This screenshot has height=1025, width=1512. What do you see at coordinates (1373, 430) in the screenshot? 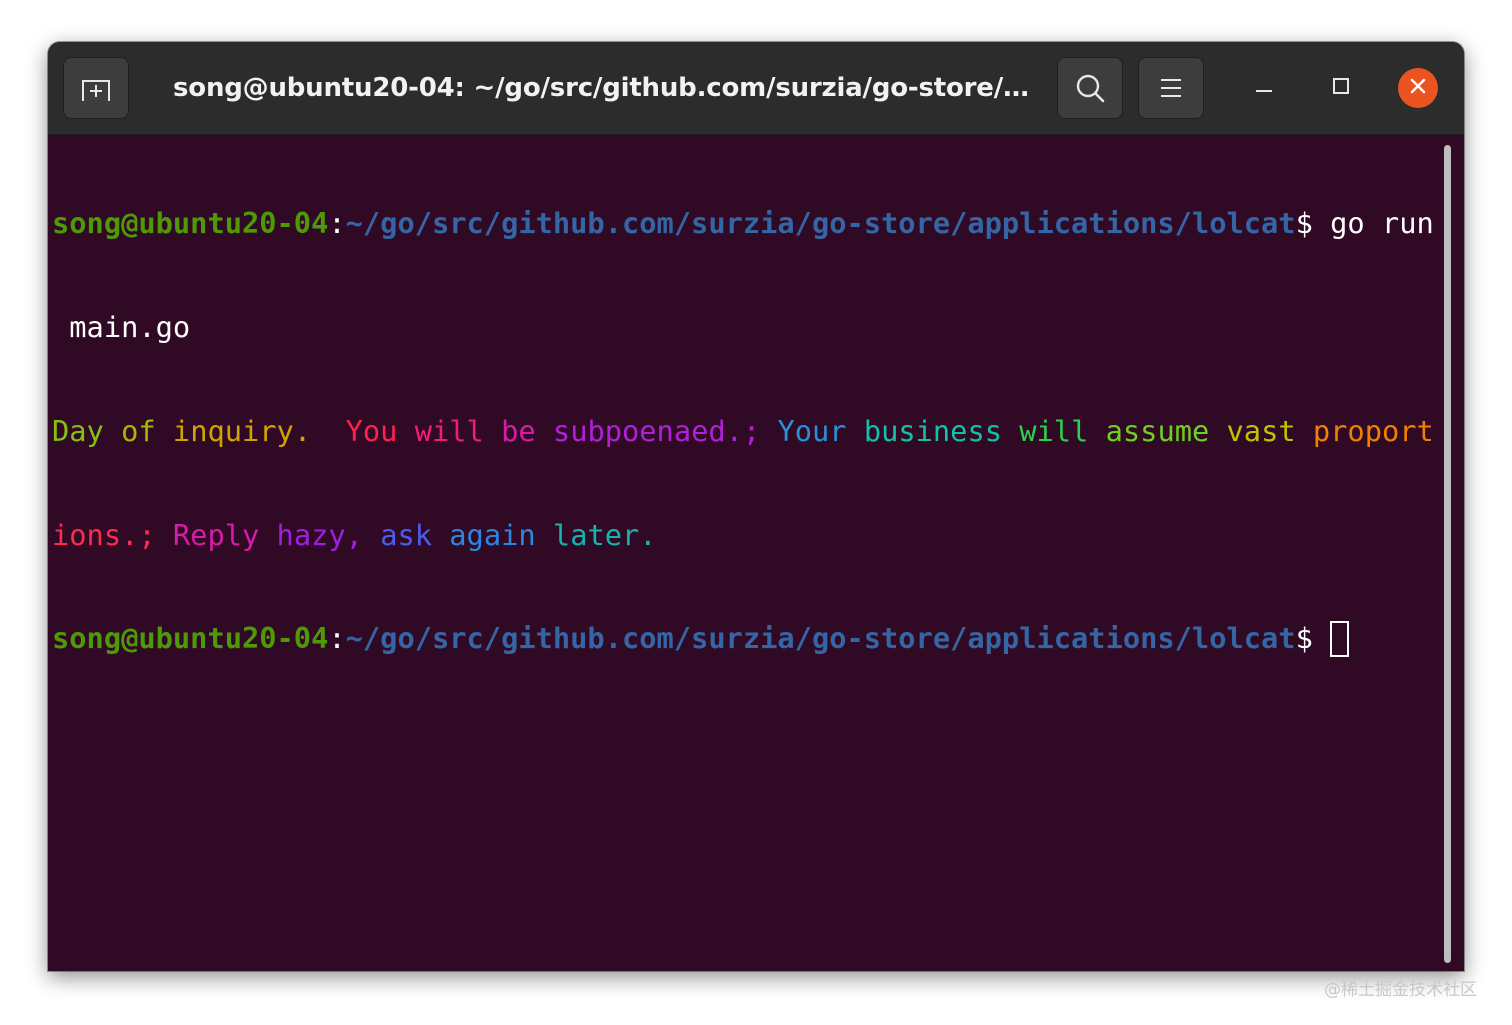
I see `output-word: proport` at bounding box center [1373, 430].